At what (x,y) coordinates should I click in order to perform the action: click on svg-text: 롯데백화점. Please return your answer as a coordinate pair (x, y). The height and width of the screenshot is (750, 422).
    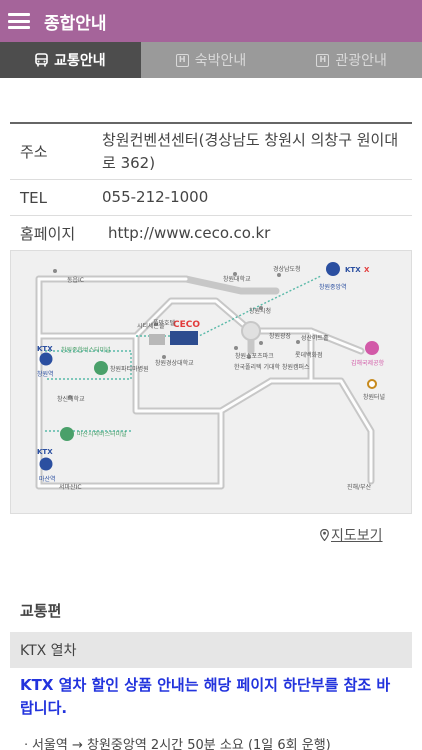
    Looking at the image, I should click on (309, 355).